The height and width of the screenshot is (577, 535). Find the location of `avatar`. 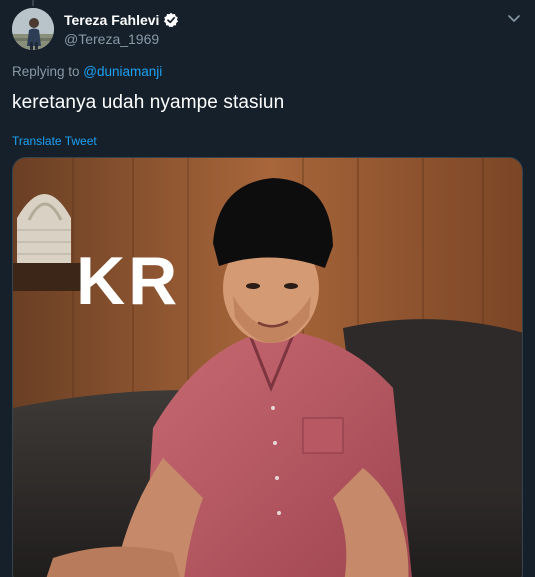

avatar is located at coordinates (33, 29).